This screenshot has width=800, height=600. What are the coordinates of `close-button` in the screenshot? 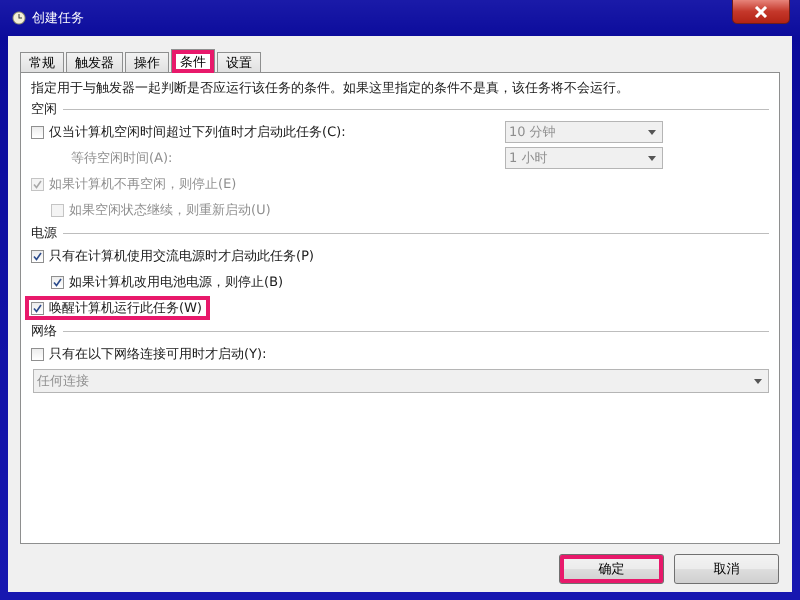 It's located at (761, 12).